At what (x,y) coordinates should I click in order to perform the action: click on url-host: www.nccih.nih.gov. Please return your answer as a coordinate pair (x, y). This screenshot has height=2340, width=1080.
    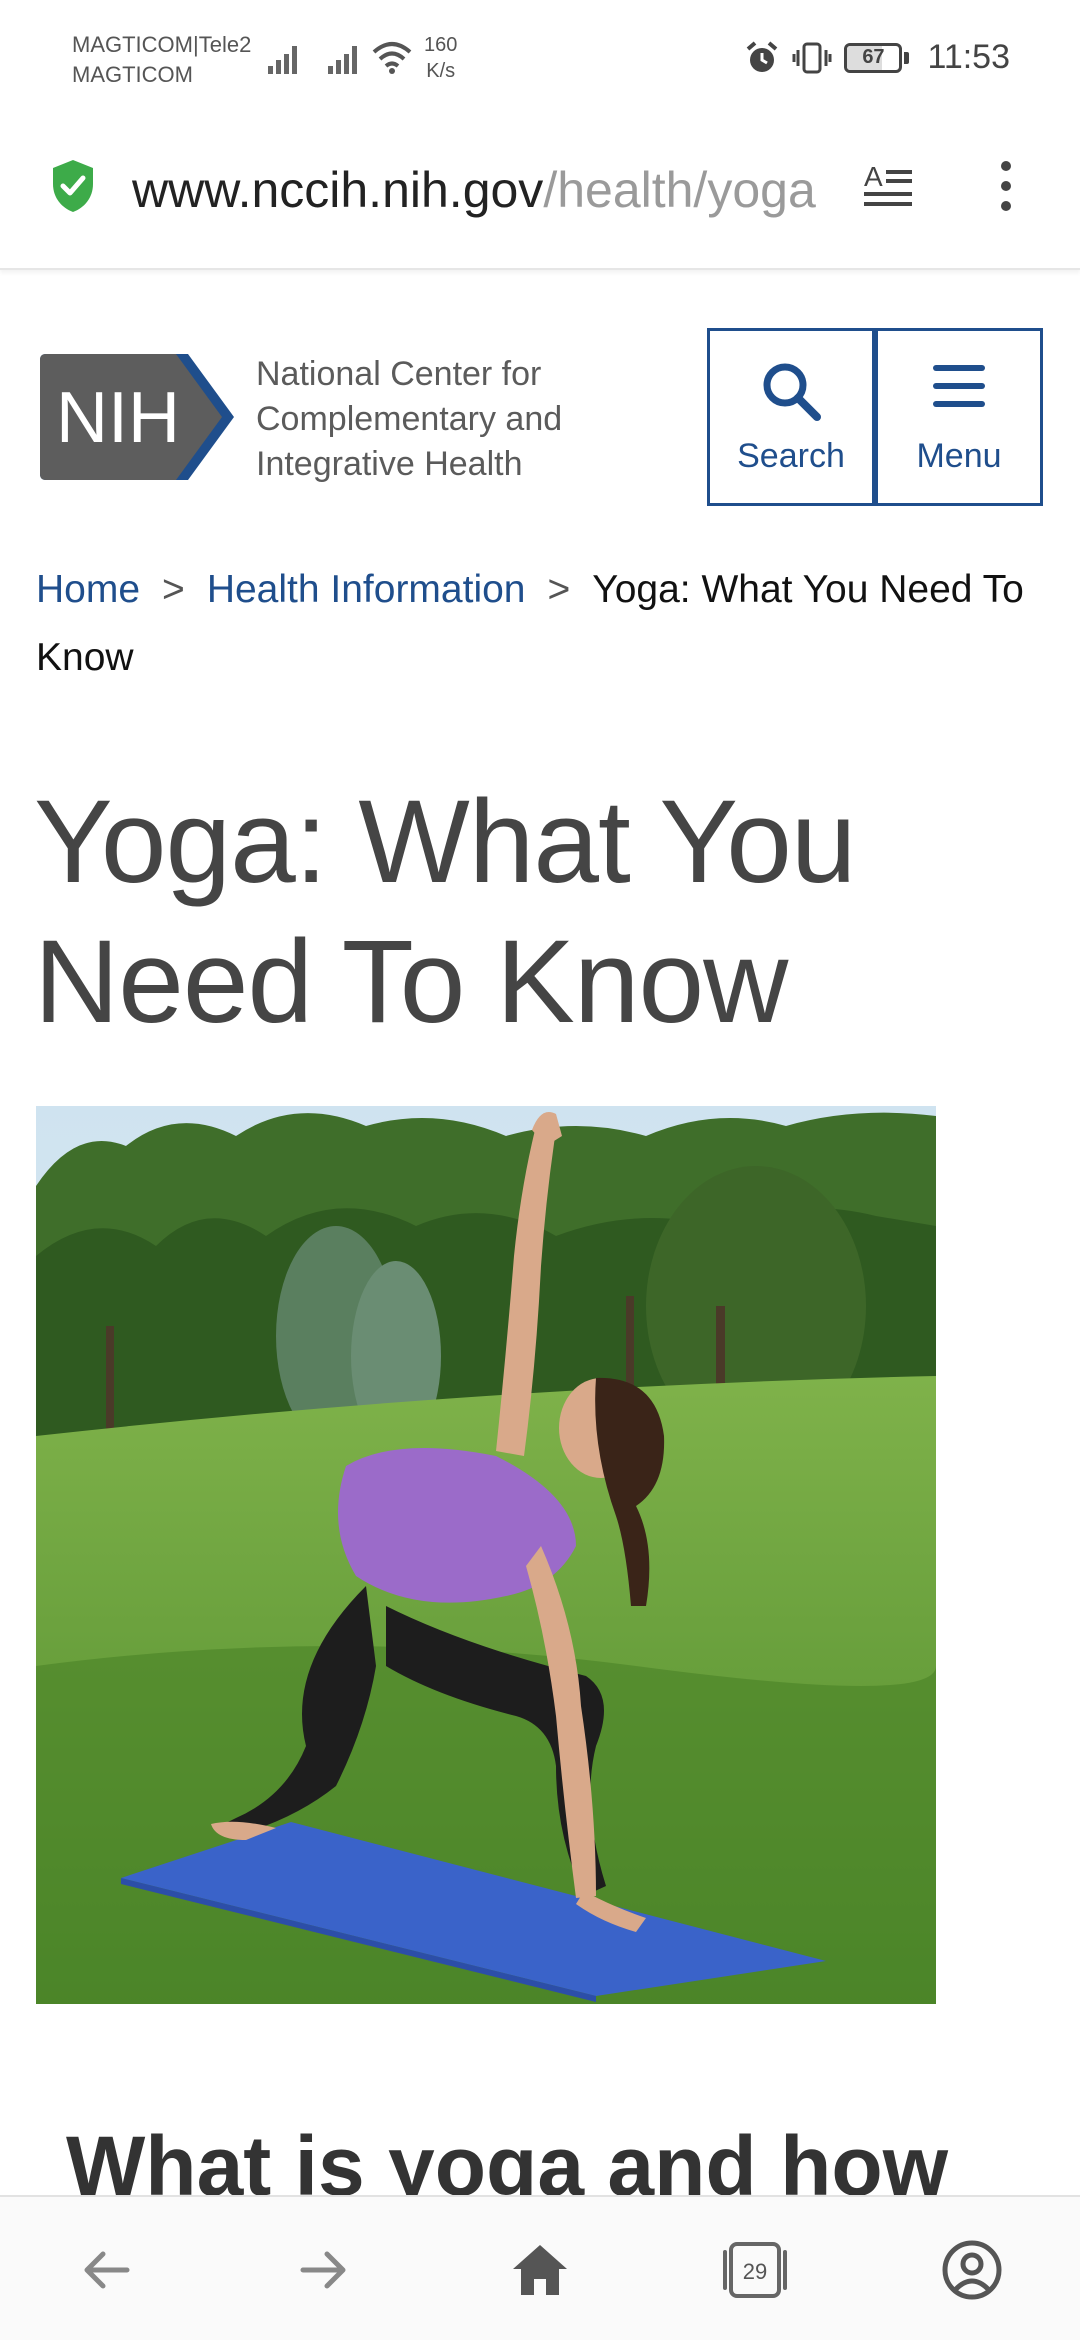
    Looking at the image, I should click on (338, 190).